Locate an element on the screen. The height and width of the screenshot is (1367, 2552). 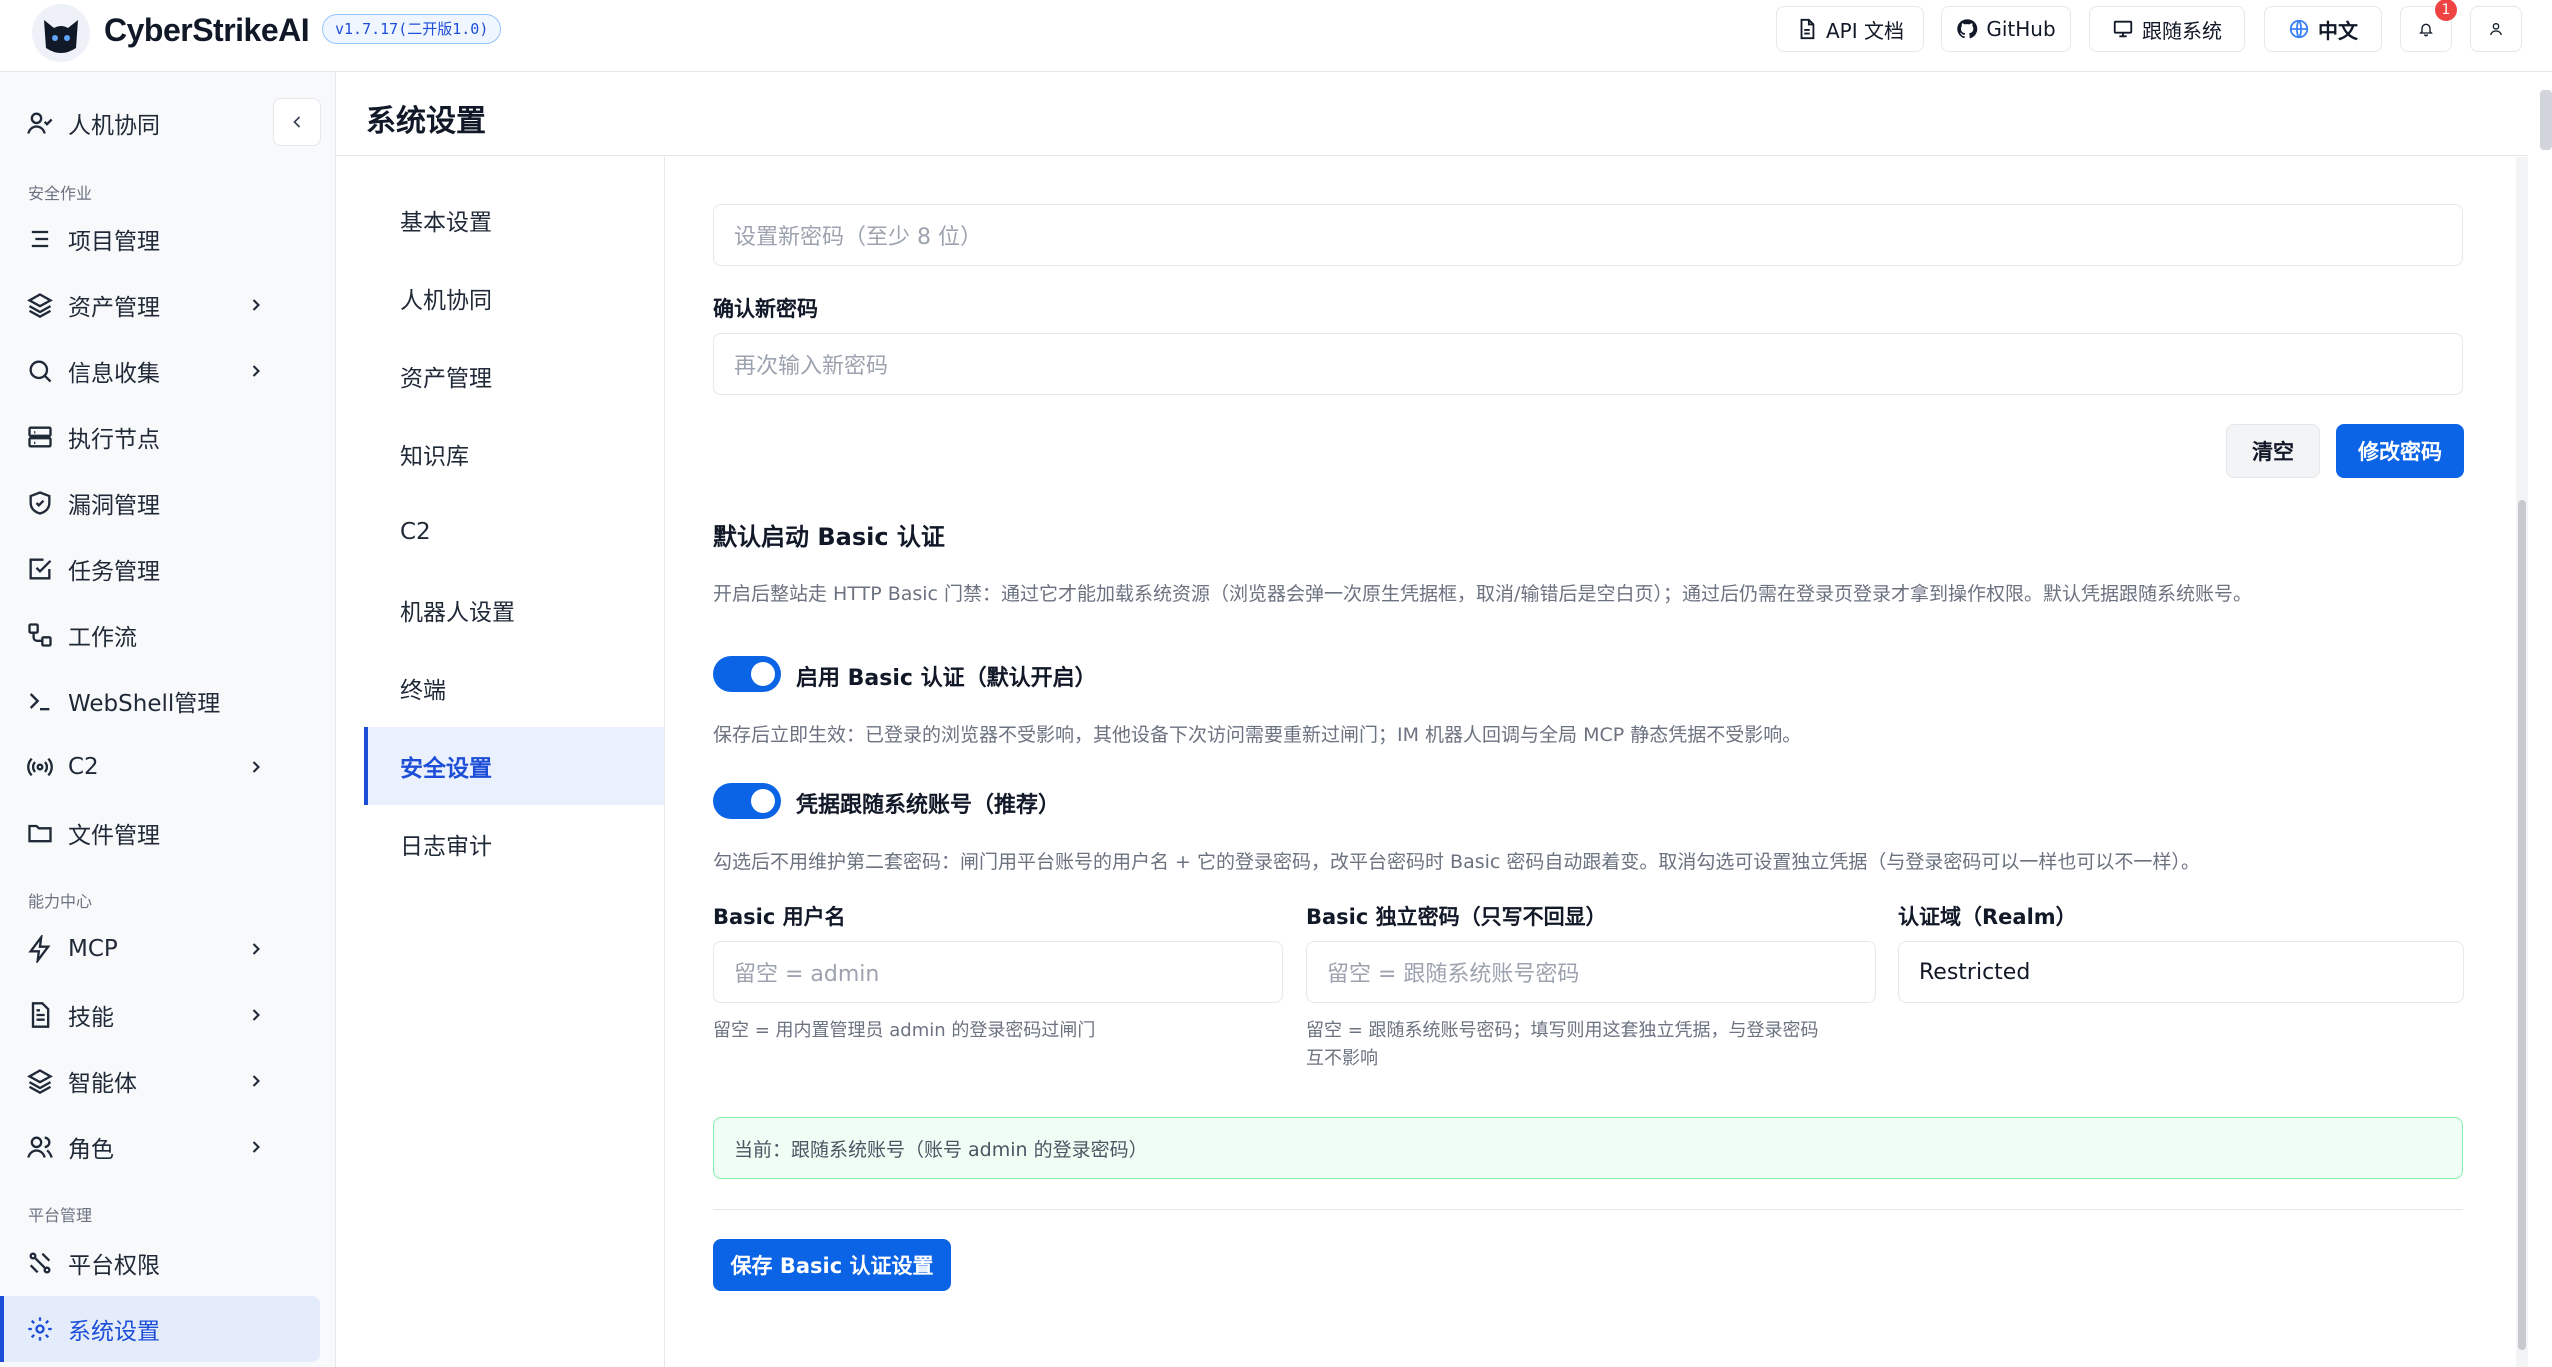
sidebar-item-label: 智能体 is located at coordinates (102, 1084).